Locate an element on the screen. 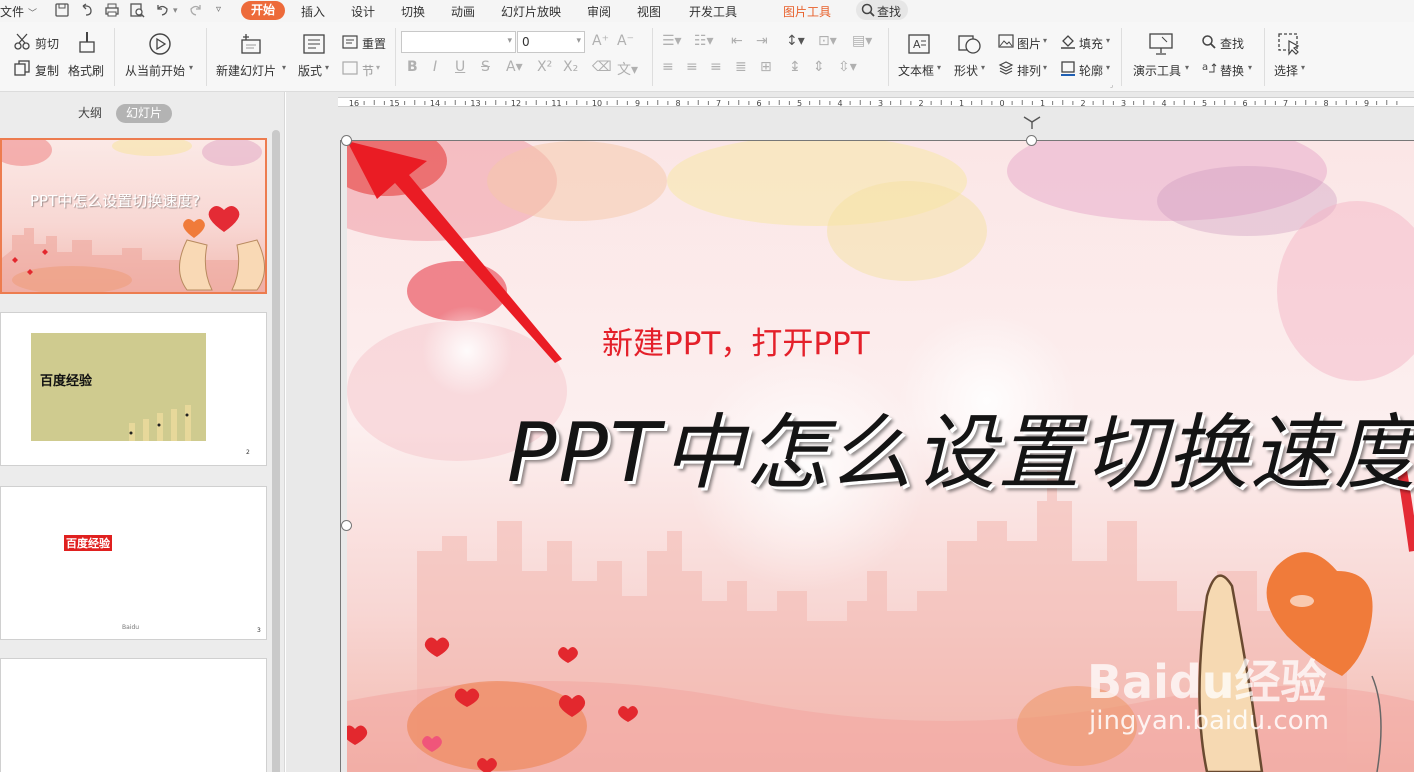 The height and width of the screenshot is (772, 1414). vertical-align-icon: ⇳▾ is located at coordinates (847, 67).